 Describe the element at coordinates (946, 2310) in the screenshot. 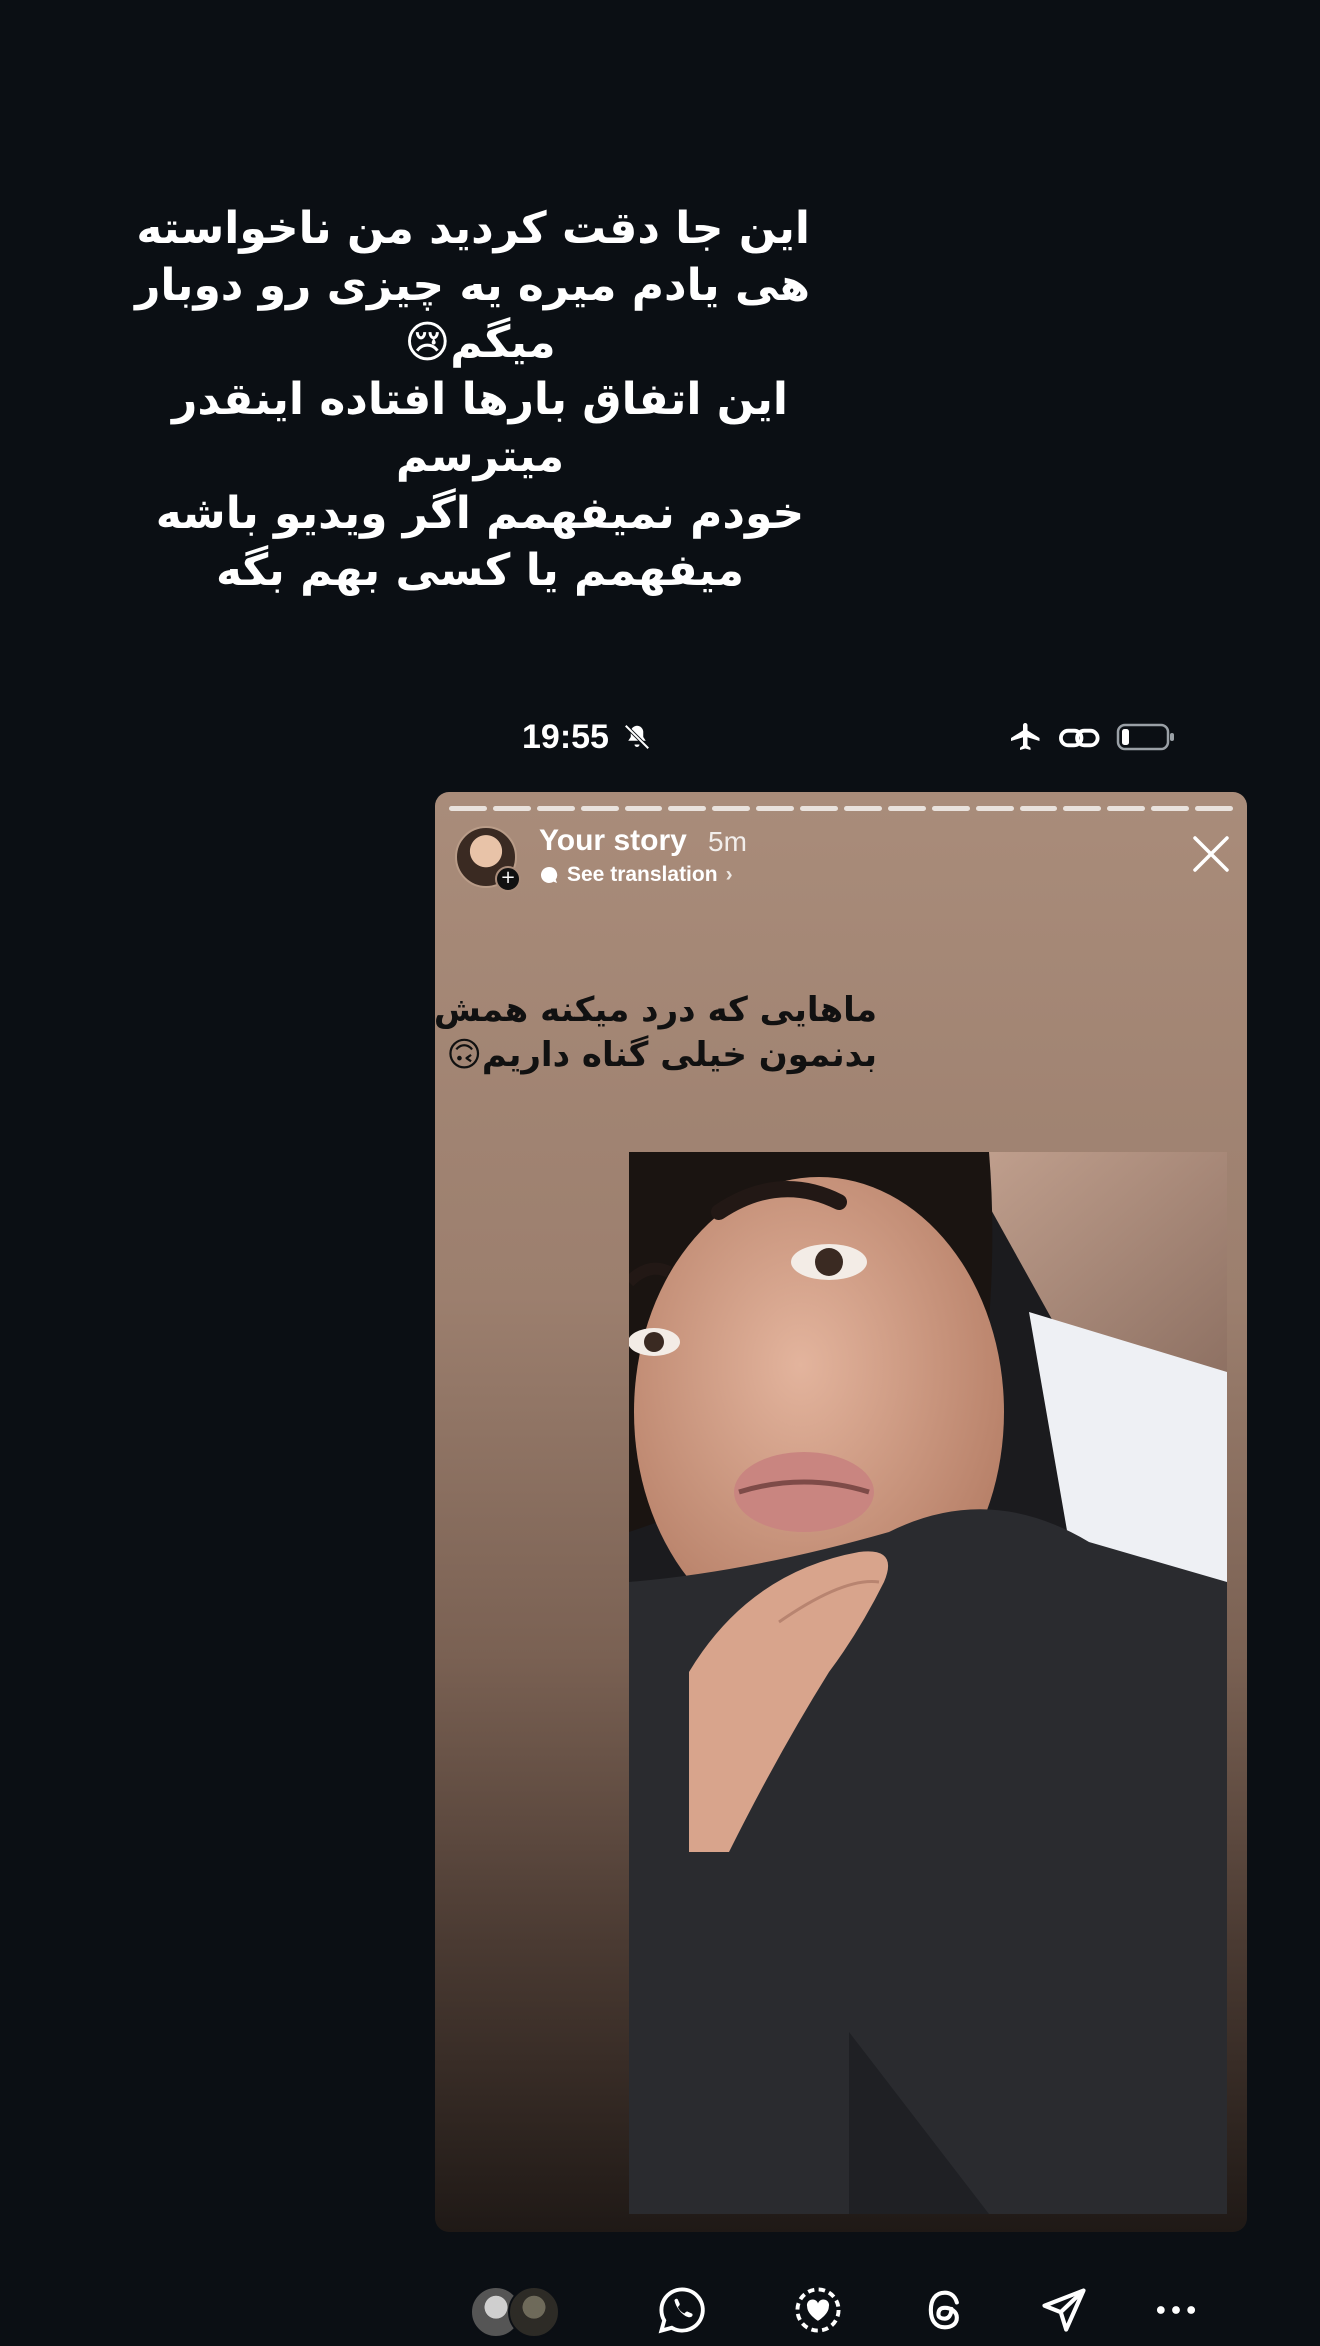

I see `threads-icon` at that location.